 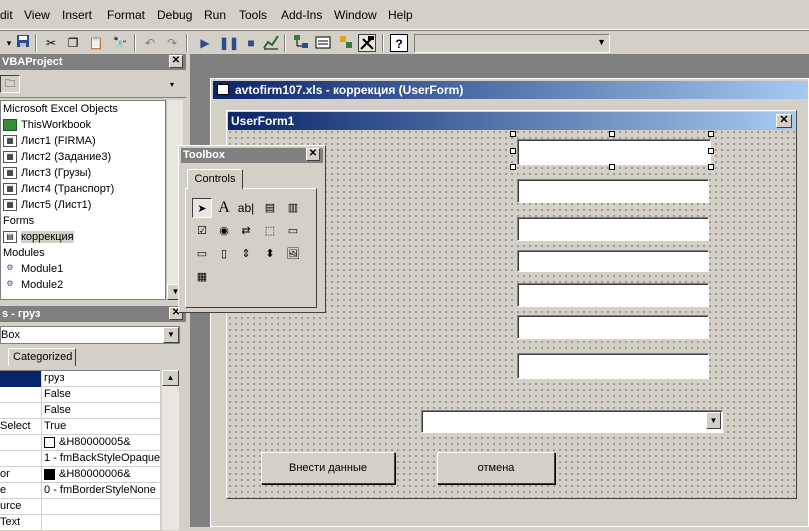 What do you see at coordinates (58, 189) in the screenshot?
I see `tree-item: ▦ Лист4 (Транспорт)` at bounding box center [58, 189].